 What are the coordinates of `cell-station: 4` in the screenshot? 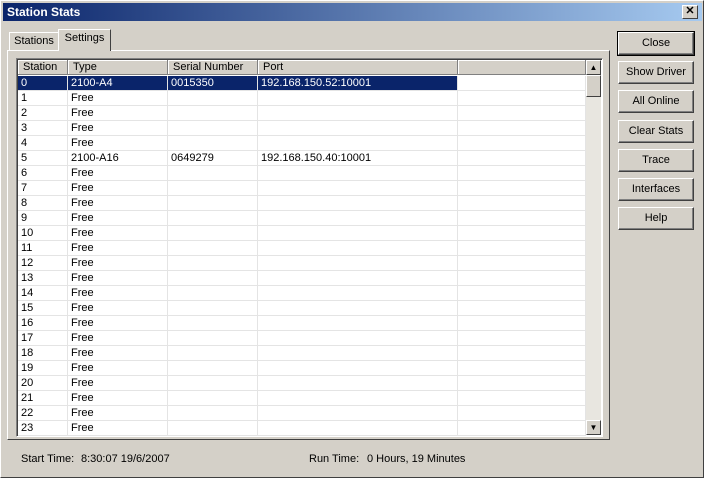 It's located at (43, 143).